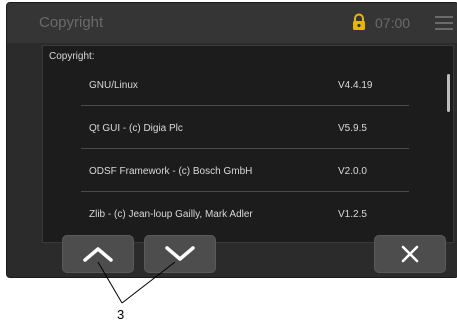 The height and width of the screenshot is (325, 457). I want to click on title-bar: Copyright 07:00, so click(232, 23).